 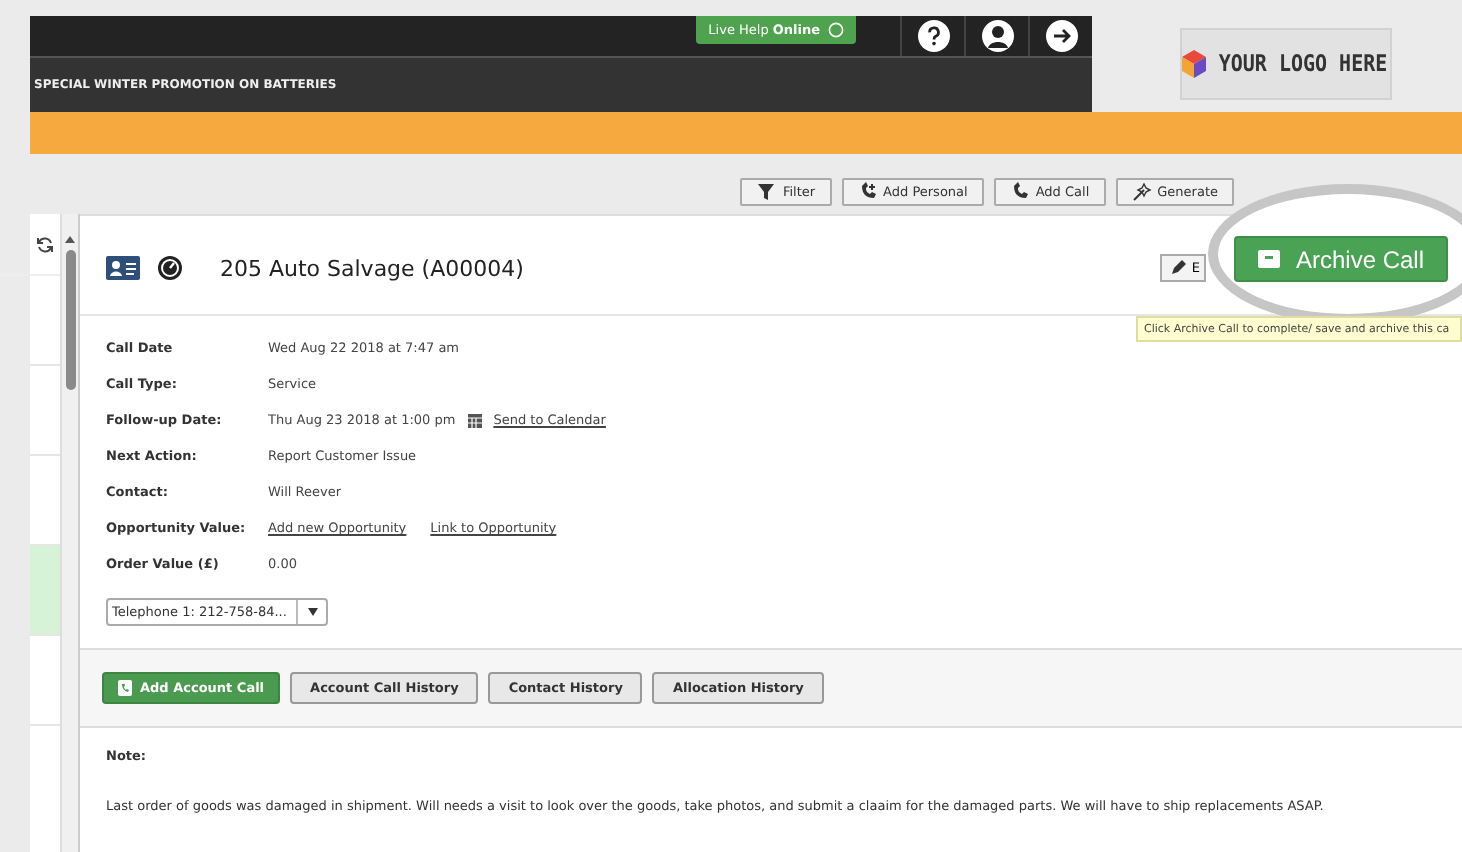 I want to click on filter-icon, so click(x=766, y=192).